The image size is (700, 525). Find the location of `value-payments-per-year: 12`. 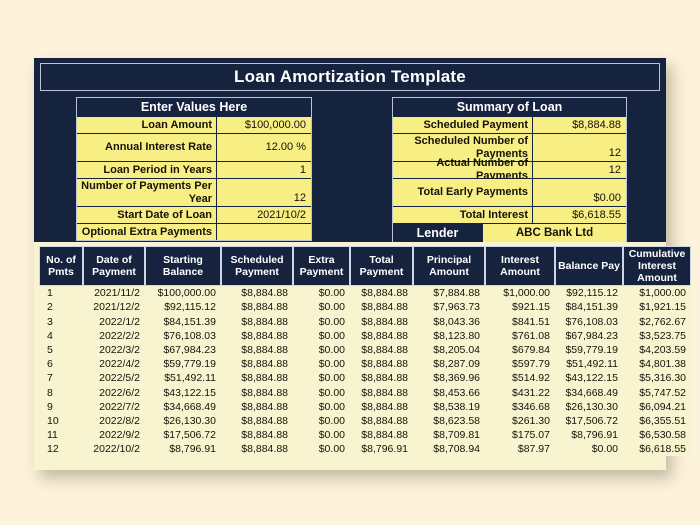

value-payments-per-year: 12 is located at coordinates (264, 192).